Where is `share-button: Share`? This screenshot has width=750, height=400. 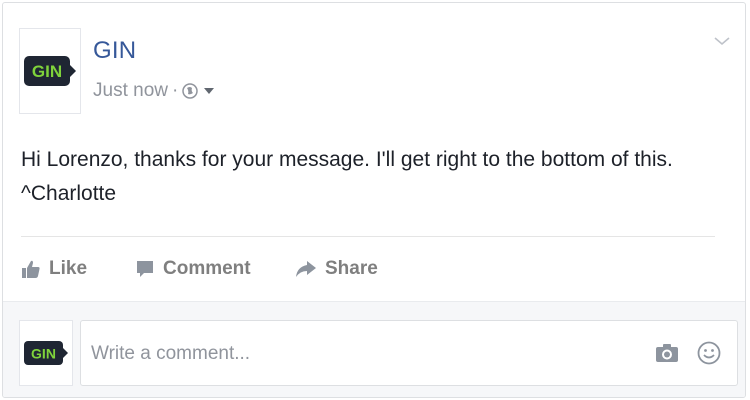
share-button: Share is located at coordinates (336, 269).